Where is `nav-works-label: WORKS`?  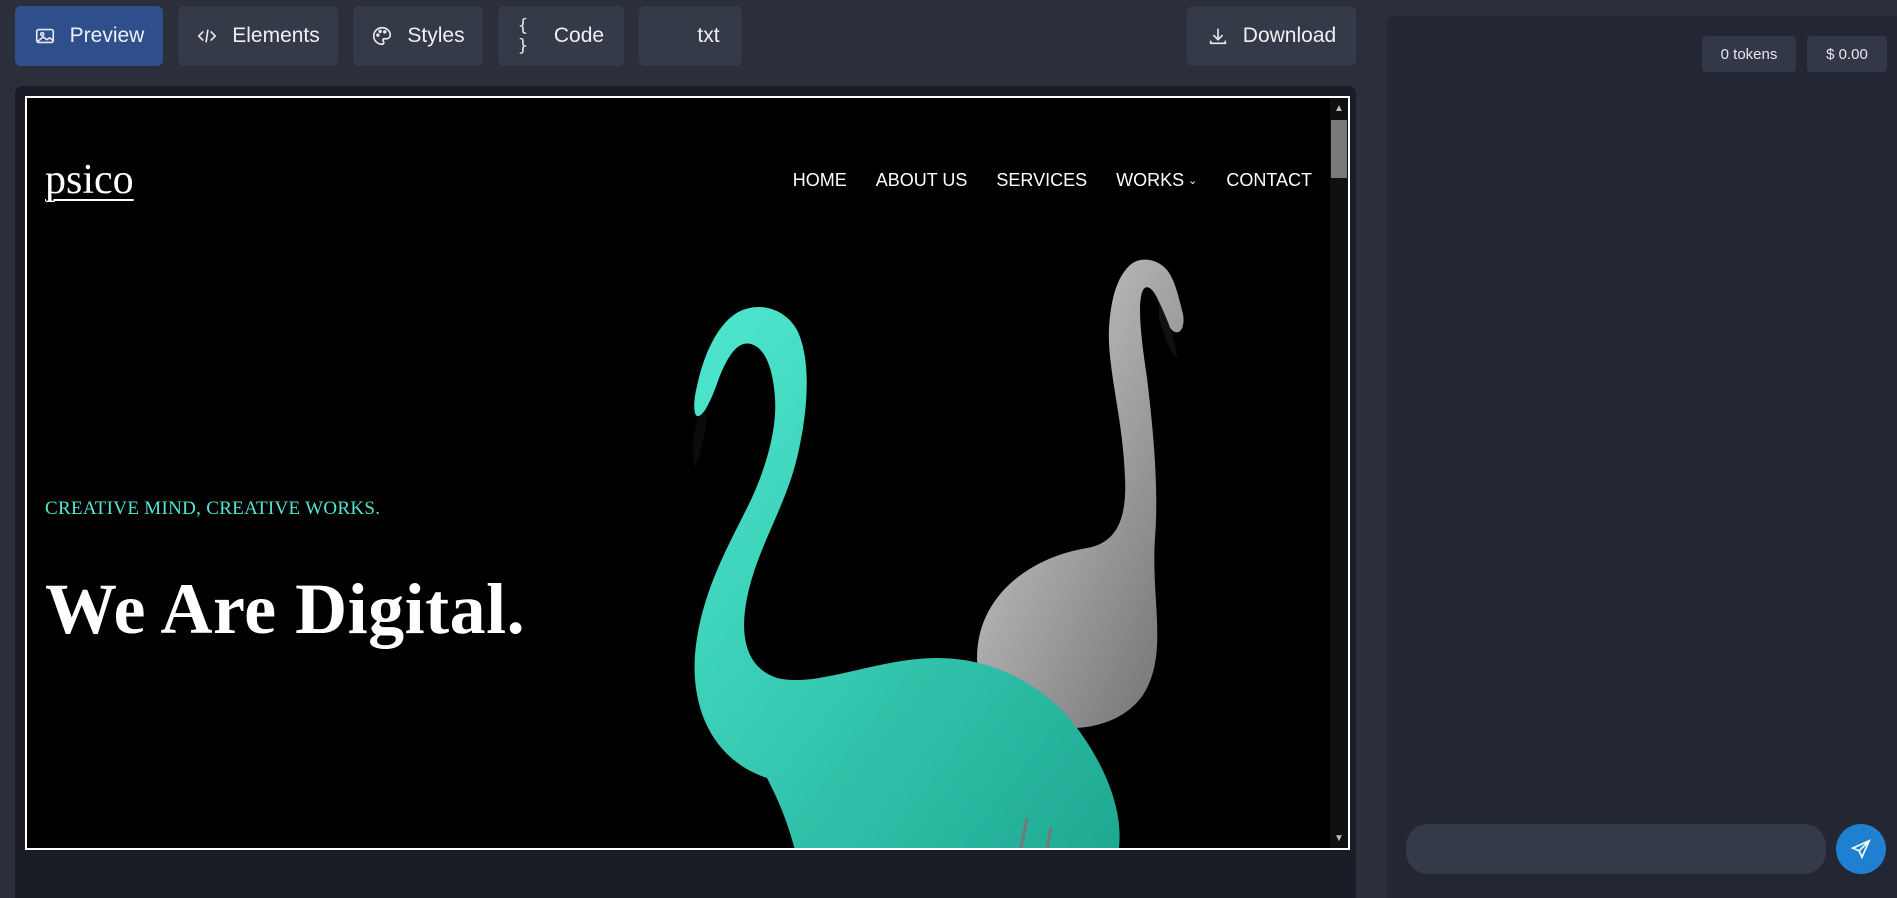
nav-works-label: WORKS is located at coordinates (1150, 180).